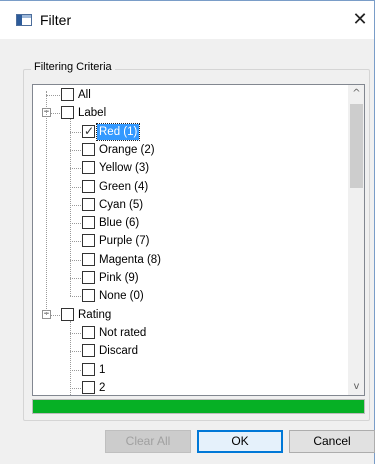 The height and width of the screenshot is (464, 376). I want to click on title-bar: Filter ✕, so click(187, 20).